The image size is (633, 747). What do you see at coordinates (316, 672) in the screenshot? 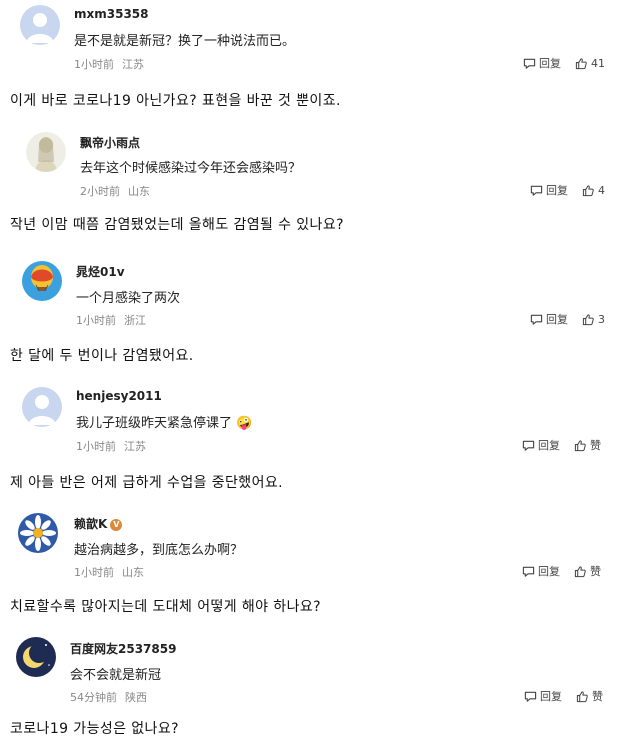
I see `comment-item: 百度网友2537859 会不会就是新冠 54分钟前 陕西 回复 赞` at bounding box center [316, 672].